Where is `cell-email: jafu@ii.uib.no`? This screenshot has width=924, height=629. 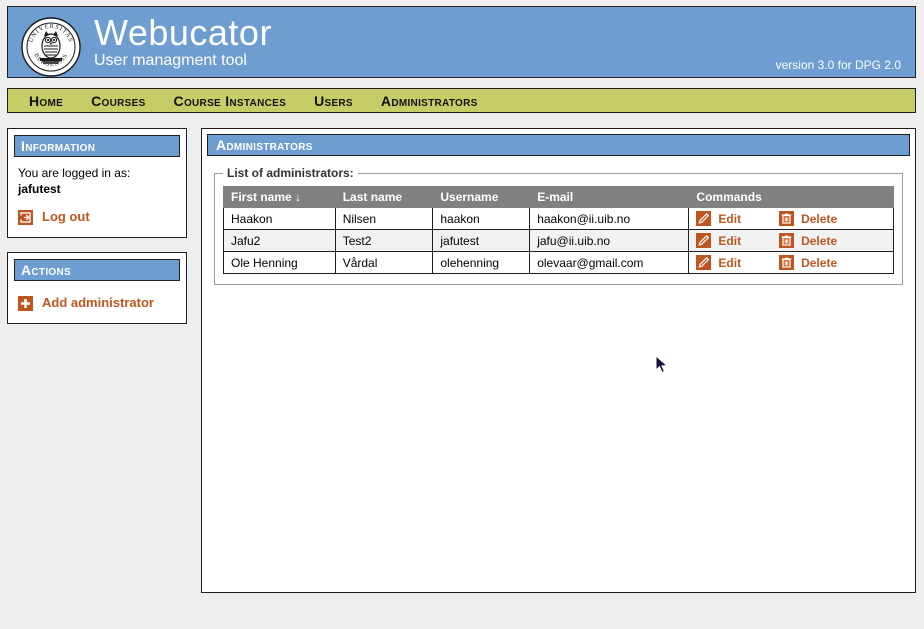
cell-email: jafu@ii.uib.no is located at coordinates (609, 240).